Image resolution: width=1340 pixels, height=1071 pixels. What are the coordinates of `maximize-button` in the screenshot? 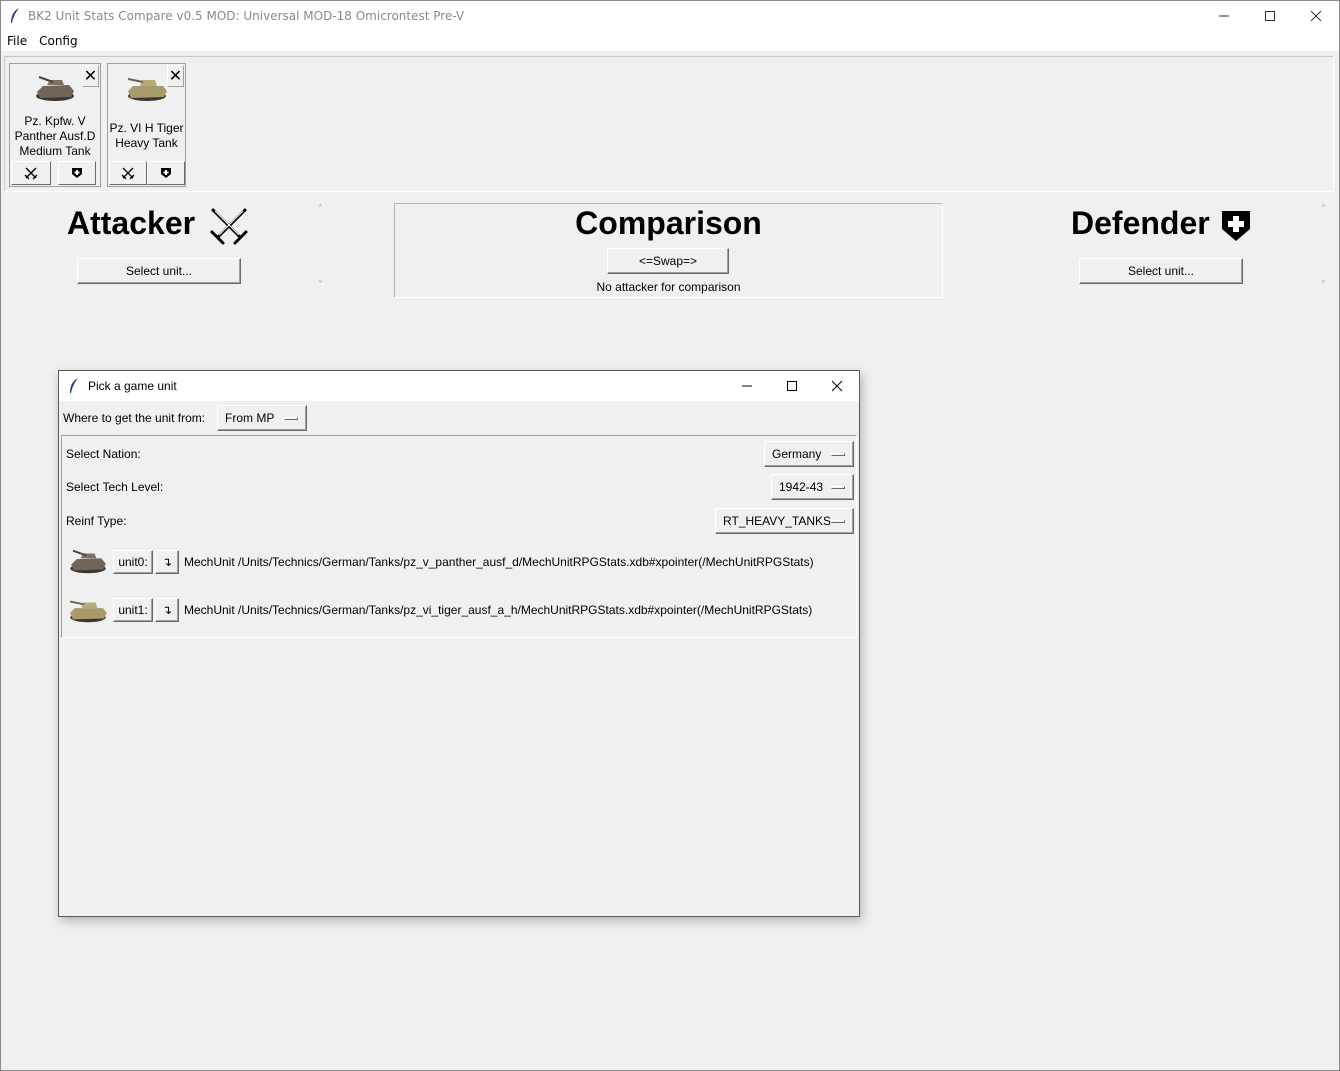 It's located at (1270, 16).